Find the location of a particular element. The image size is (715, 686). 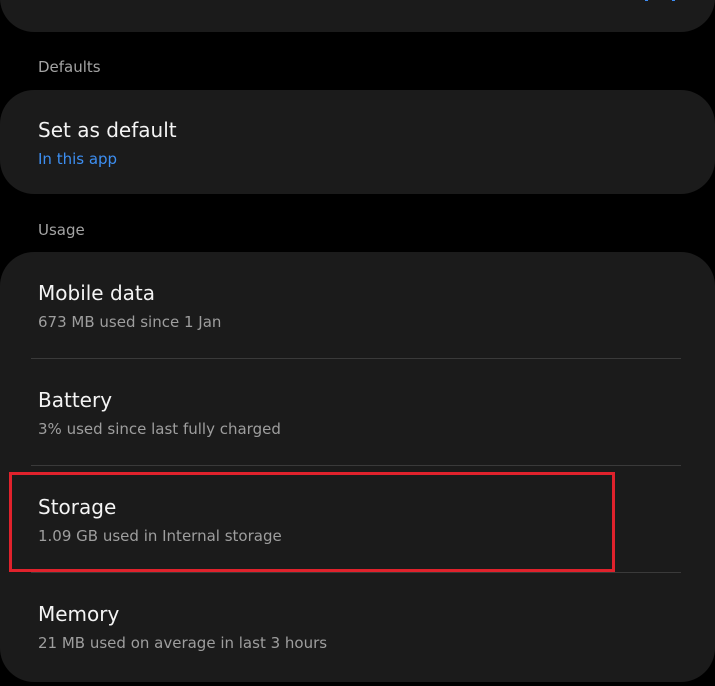

storage-title: Storage is located at coordinates (77, 507).